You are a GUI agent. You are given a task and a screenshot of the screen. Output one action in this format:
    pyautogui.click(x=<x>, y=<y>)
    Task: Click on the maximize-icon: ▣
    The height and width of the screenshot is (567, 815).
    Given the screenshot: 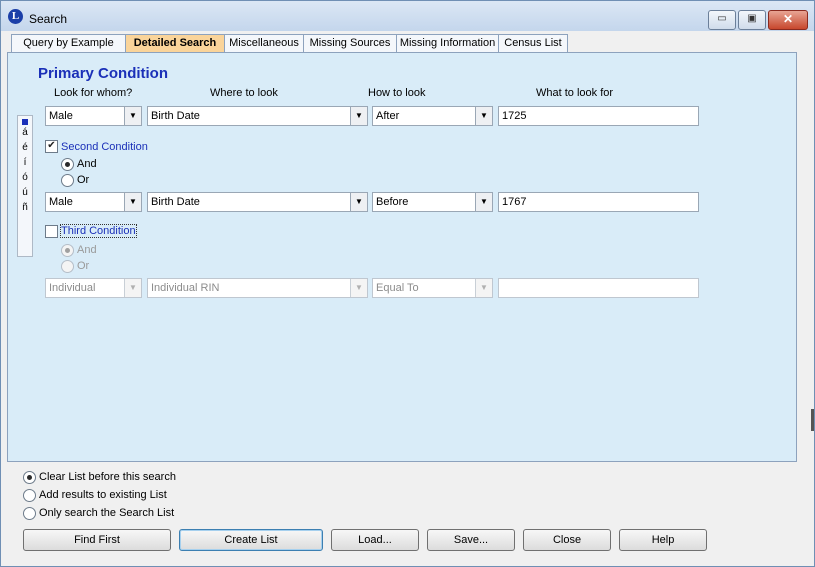 What is the action you would take?
    pyautogui.click(x=752, y=18)
    